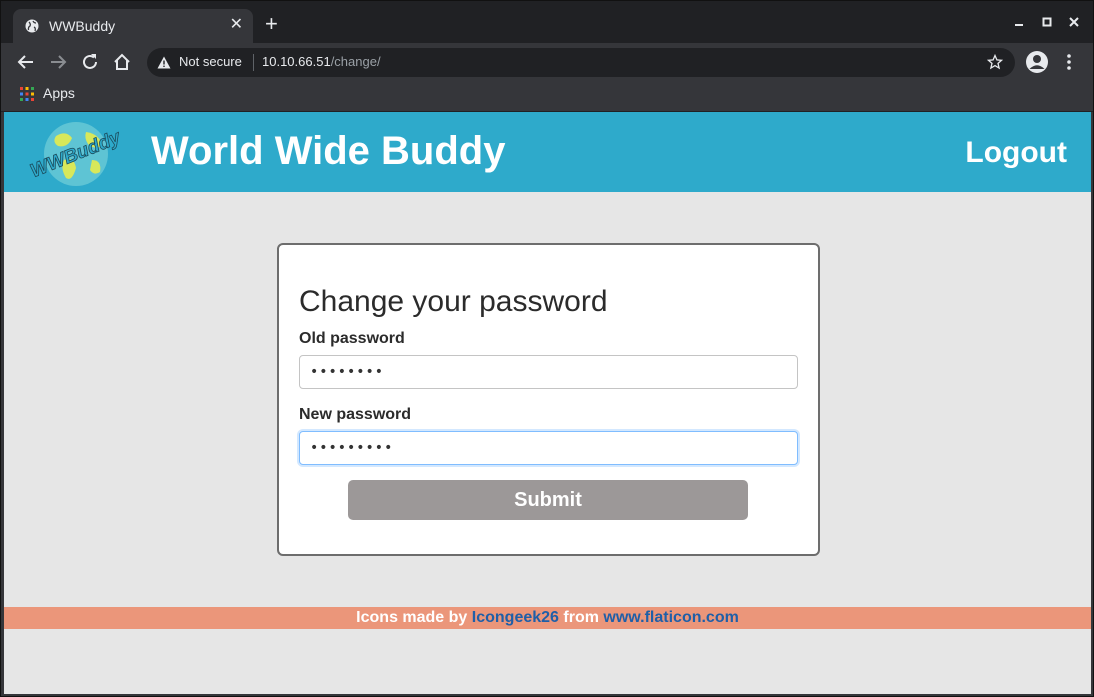  What do you see at coordinates (453, 301) in the screenshot?
I see `page-title: Change your password` at bounding box center [453, 301].